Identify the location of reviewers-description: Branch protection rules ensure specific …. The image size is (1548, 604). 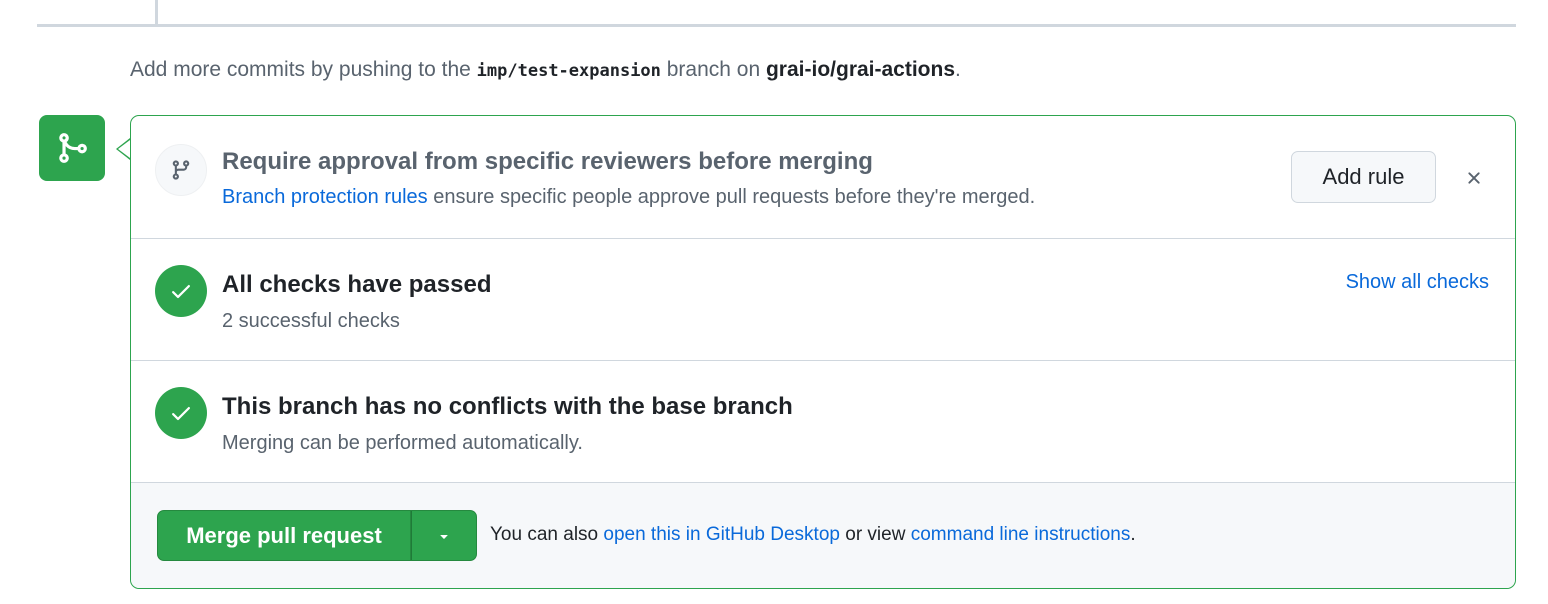
(628, 197).